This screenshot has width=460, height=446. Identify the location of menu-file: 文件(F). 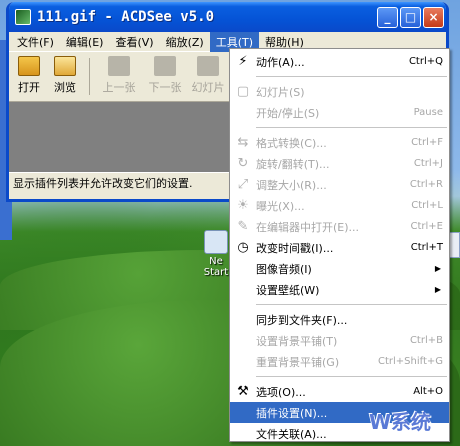
(35, 42).